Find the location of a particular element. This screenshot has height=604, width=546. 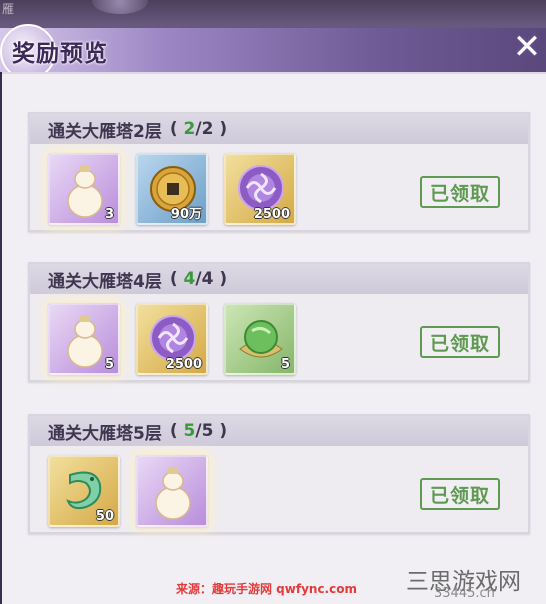

reward-item: 3 is located at coordinates (84, 189).